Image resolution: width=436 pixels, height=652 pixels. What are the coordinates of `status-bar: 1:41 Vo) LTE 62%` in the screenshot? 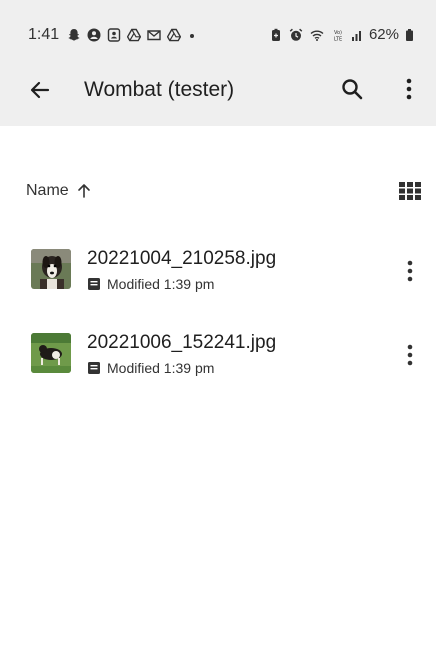 It's located at (218, 33).